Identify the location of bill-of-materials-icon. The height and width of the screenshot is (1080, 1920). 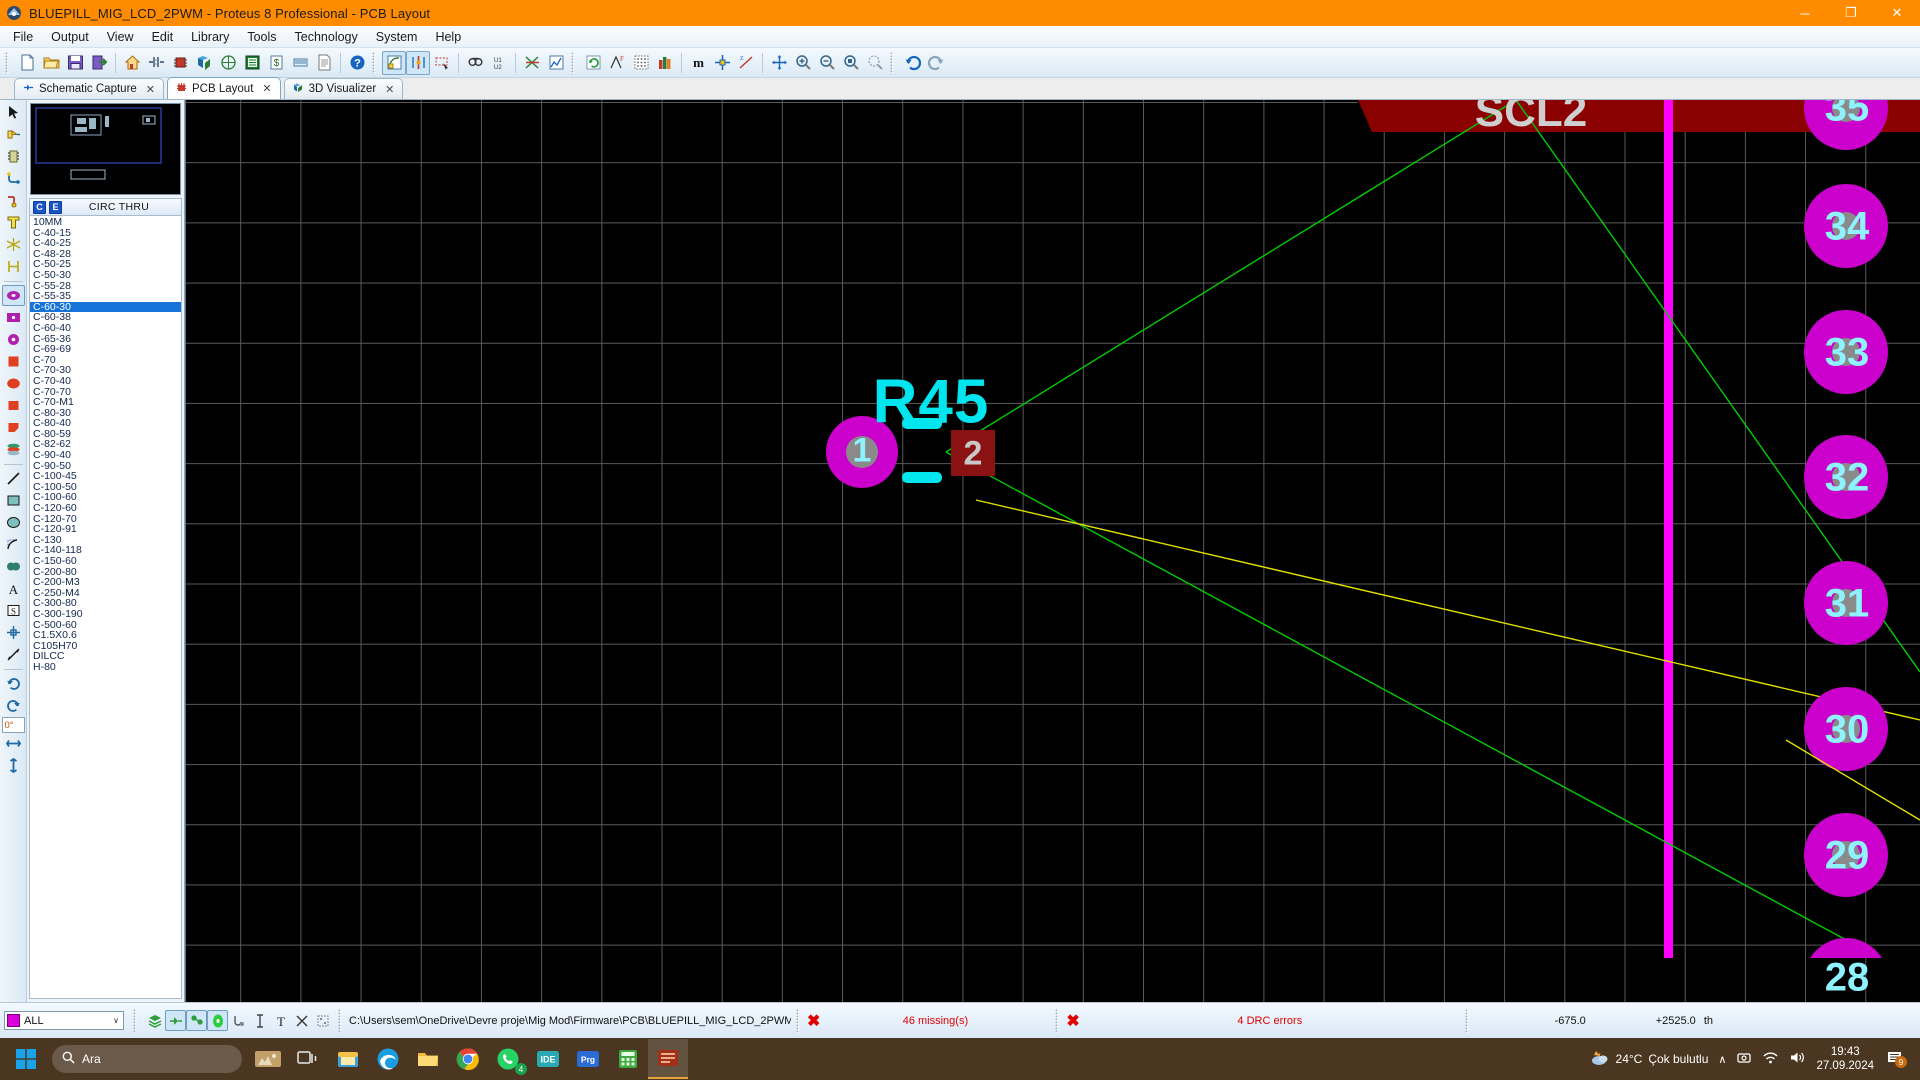
(252, 63).